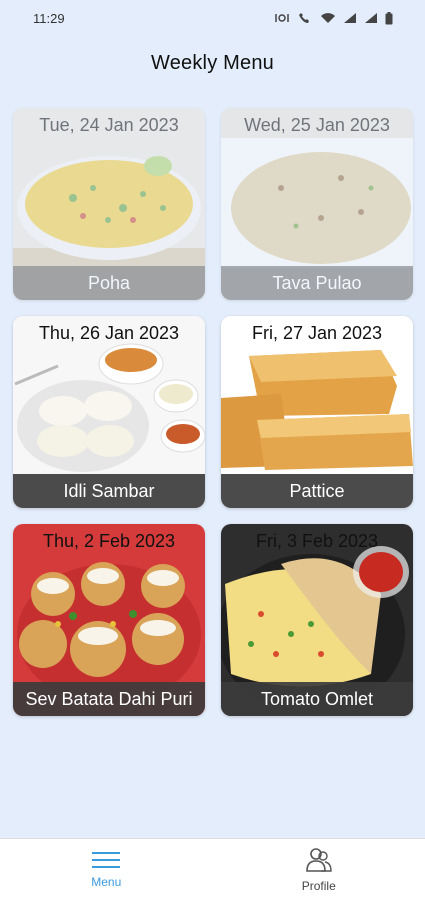 This screenshot has height=900, width=425. Describe the element at coordinates (106, 859) in the screenshot. I see `menu-icon` at that location.